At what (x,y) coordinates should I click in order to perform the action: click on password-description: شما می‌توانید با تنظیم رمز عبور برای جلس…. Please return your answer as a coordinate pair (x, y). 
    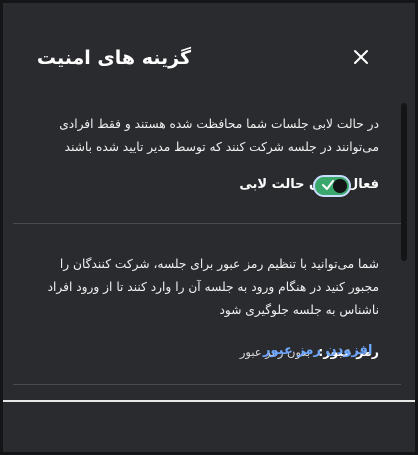
    Looking at the image, I should click on (203, 287).